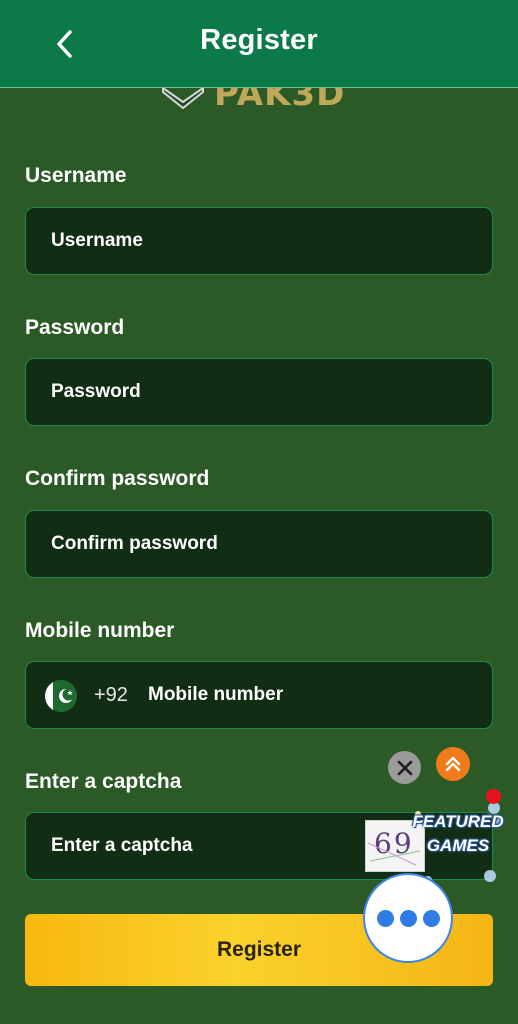 Image resolution: width=518 pixels, height=1024 pixels. I want to click on password-field: Password, so click(259, 392).